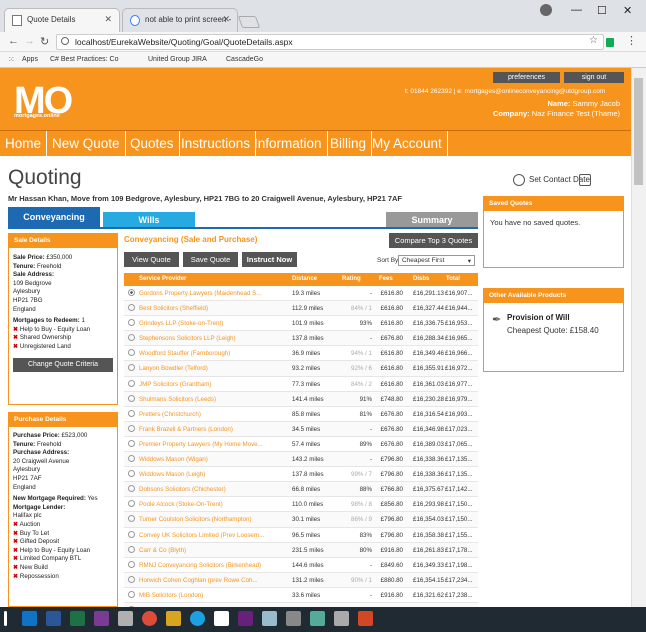 The image size is (646, 632). What do you see at coordinates (209, 323) in the screenshot?
I see `provider-cell: Grindeys LLP (Stoke-on-Trent)` at bounding box center [209, 323].